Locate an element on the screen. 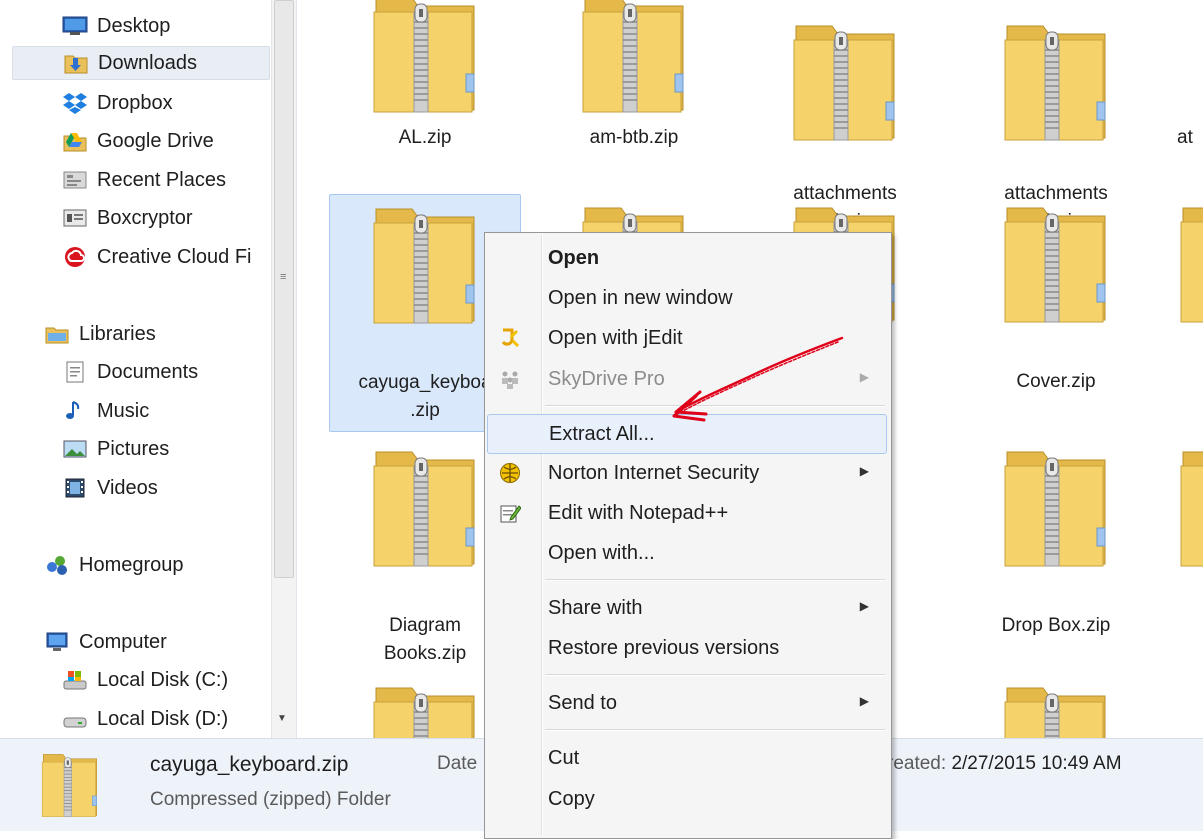 The height and width of the screenshot is (839, 1203). nav-item-desktop: Desktop is located at coordinates (116, 26).